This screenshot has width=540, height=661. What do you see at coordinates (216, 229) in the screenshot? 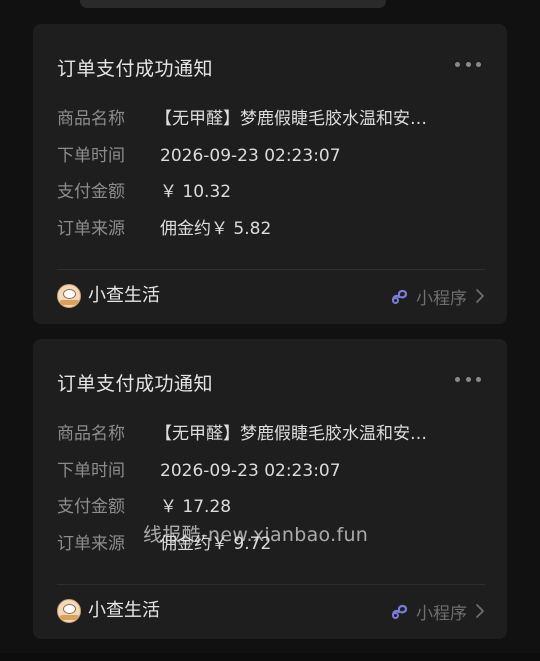
I see `row-value: 佣金约￥ 5.82` at bounding box center [216, 229].